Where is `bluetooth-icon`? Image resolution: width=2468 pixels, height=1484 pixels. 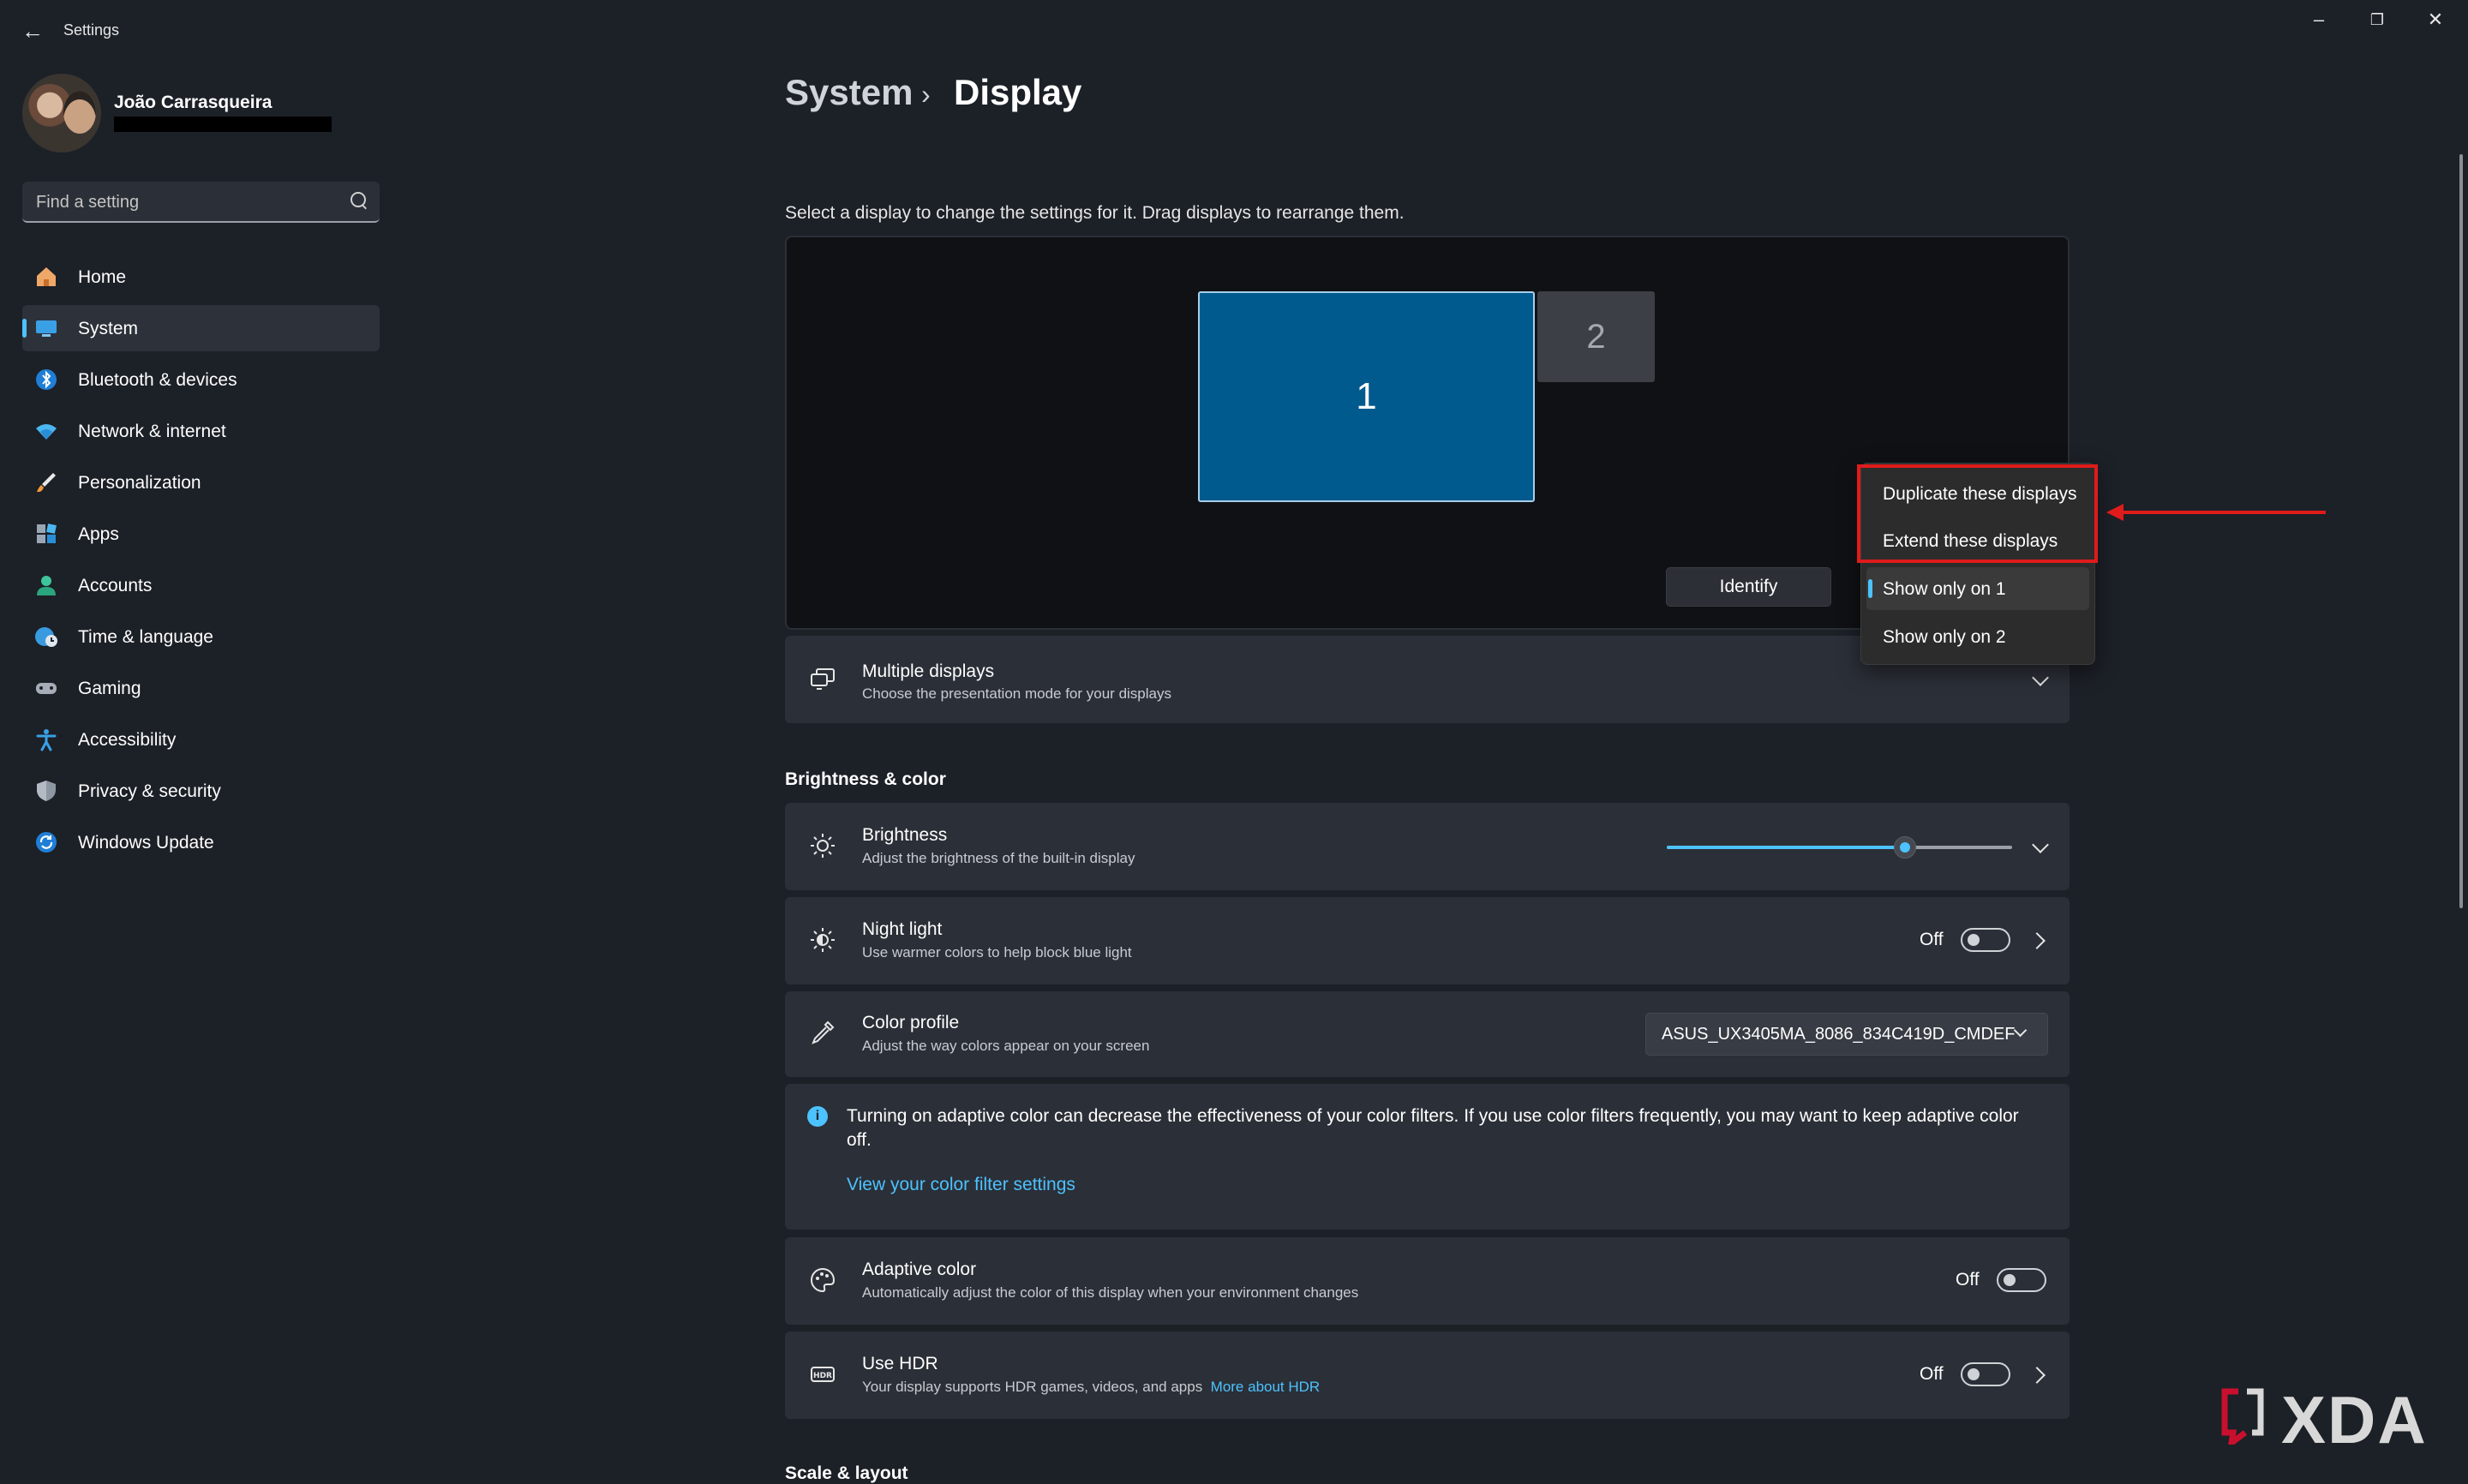 bluetooth-icon is located at coordinates (46, 379).